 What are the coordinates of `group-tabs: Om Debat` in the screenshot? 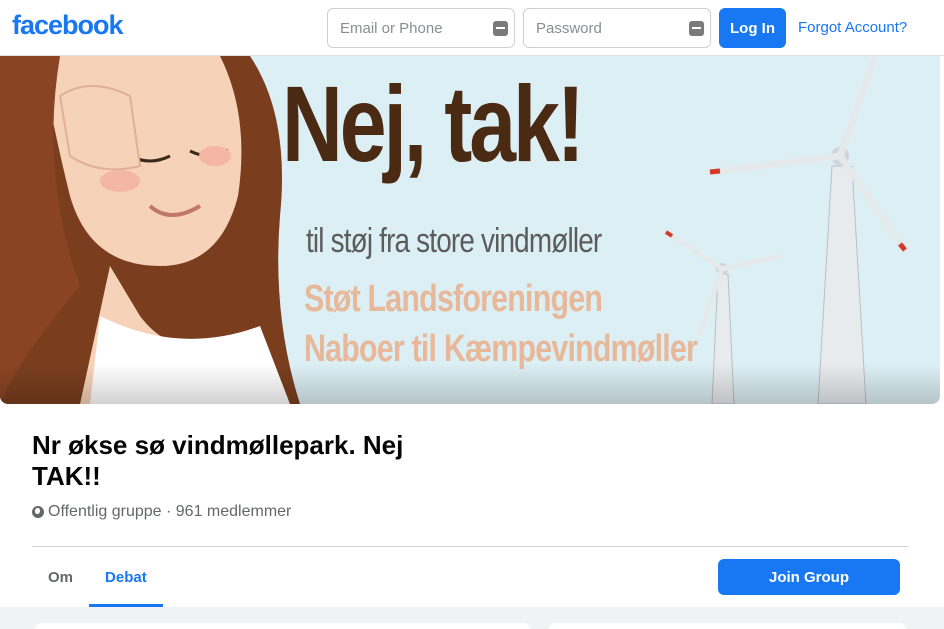 It's located at (97, 577).